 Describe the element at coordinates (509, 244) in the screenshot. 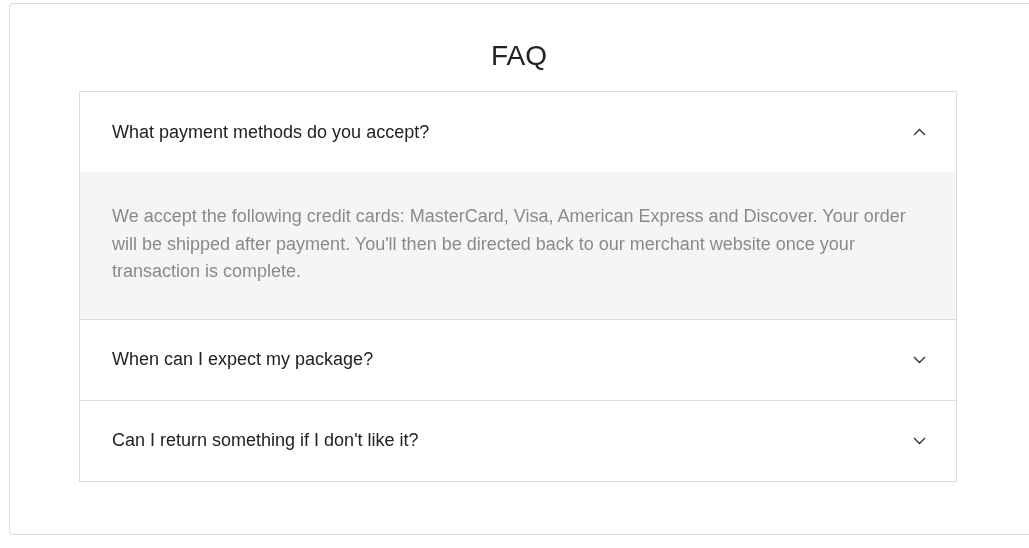

I see `faq-answer: We accept the following credit cards: MasterCard, Visa, American Express and Discover. Your order will be shipped after payment. You'll then be directed back to our merchant website once your transaction is complete.` at that location.